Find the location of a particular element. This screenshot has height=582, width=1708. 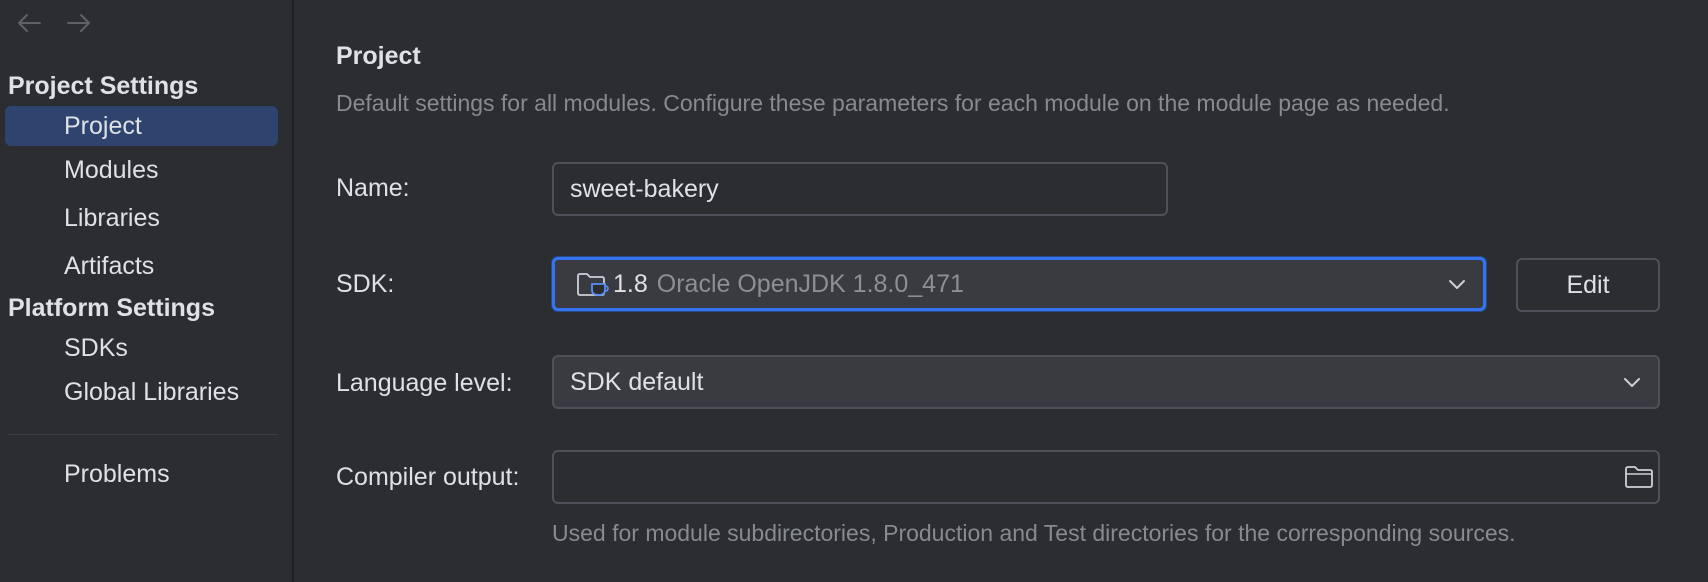

page-title: Project is located at coordinates (378, 56).